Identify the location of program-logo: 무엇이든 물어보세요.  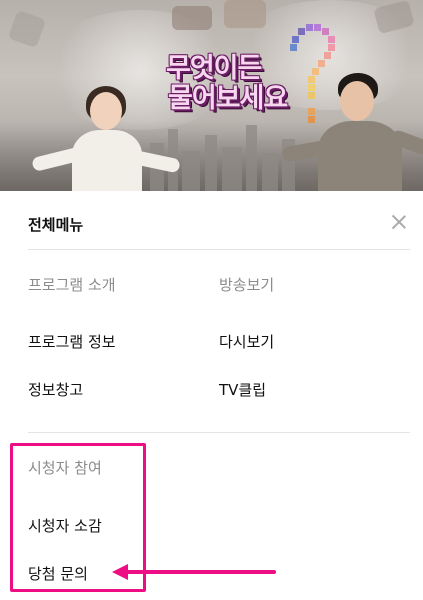
(227, 83).